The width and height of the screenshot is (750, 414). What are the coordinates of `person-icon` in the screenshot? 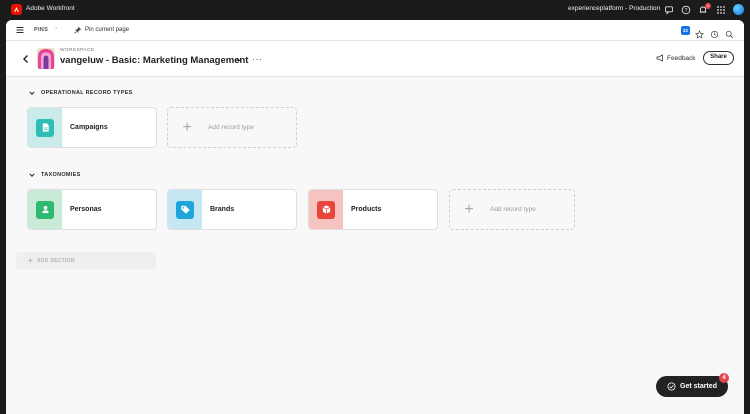 It's located at (45, 209).